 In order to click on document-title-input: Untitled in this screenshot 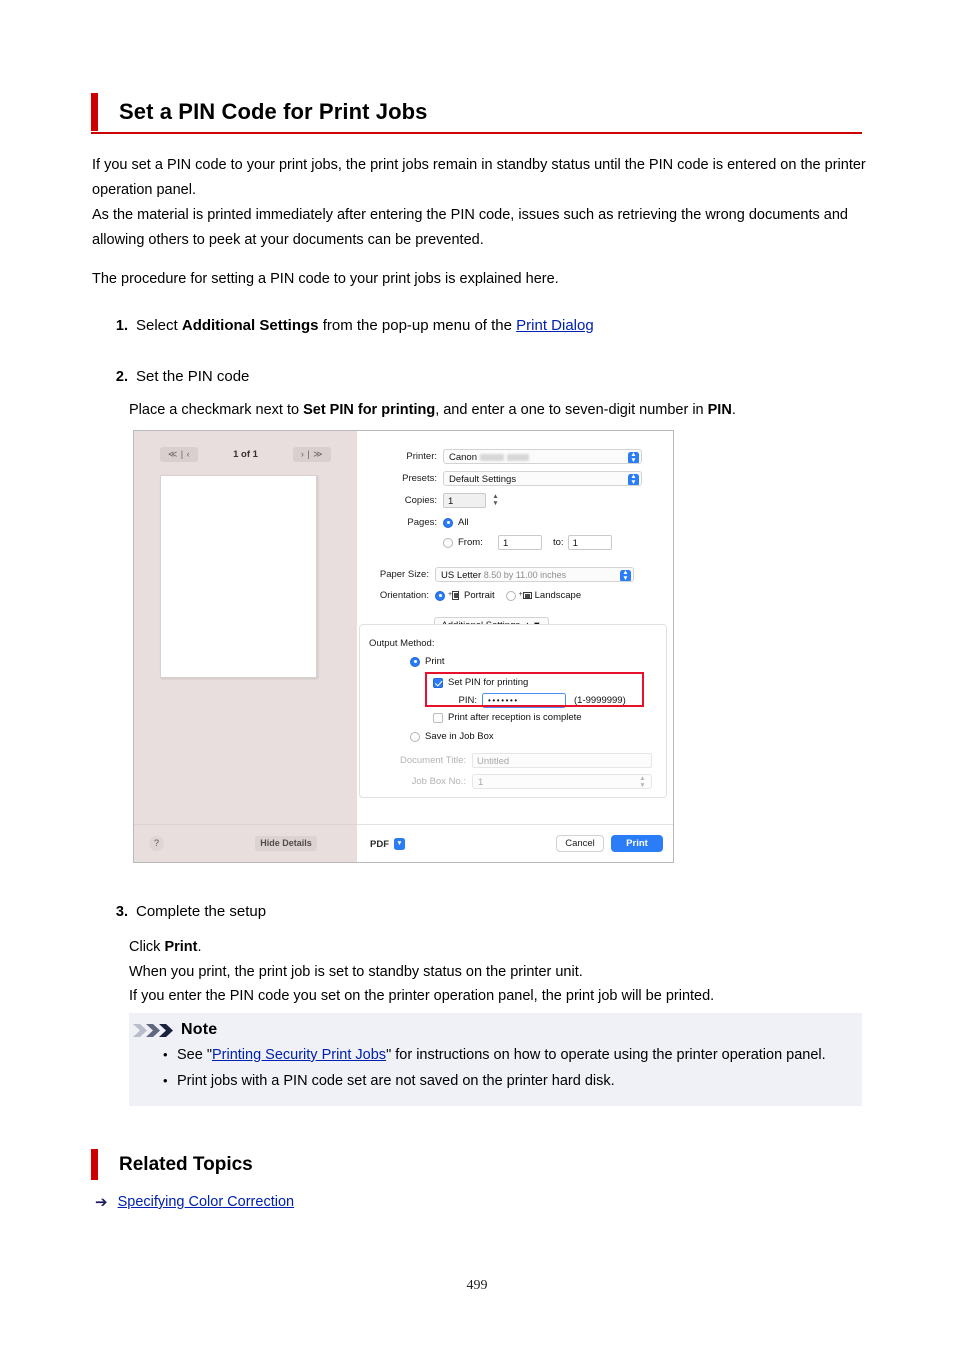, I will do `click(562, 760)`.